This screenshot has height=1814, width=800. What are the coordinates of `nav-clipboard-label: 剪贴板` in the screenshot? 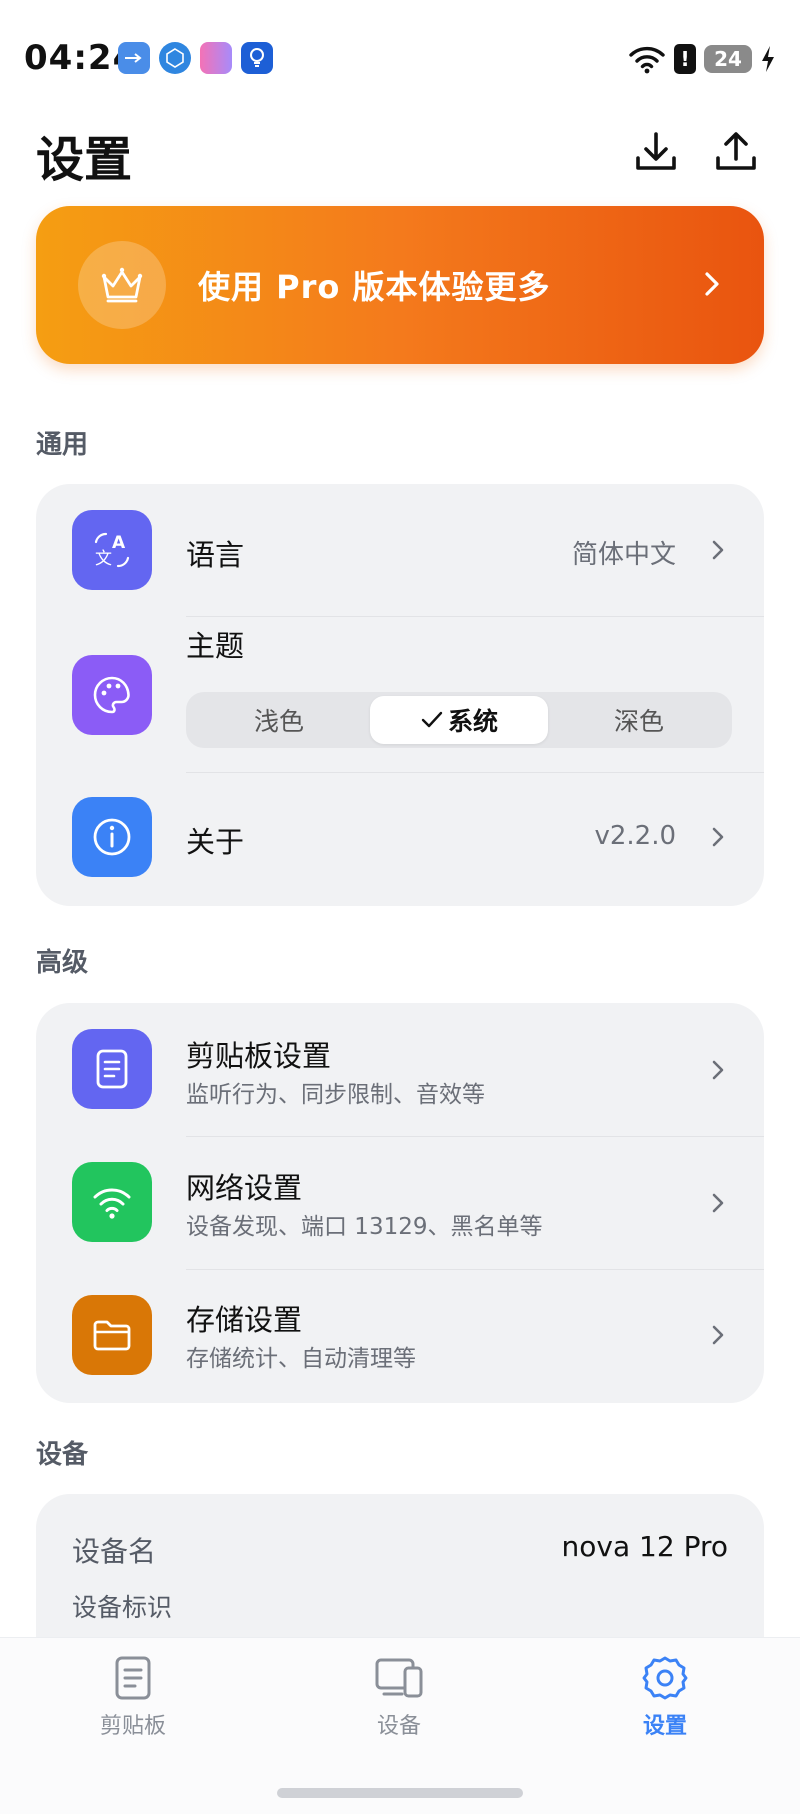 It's located at (132, 1726).